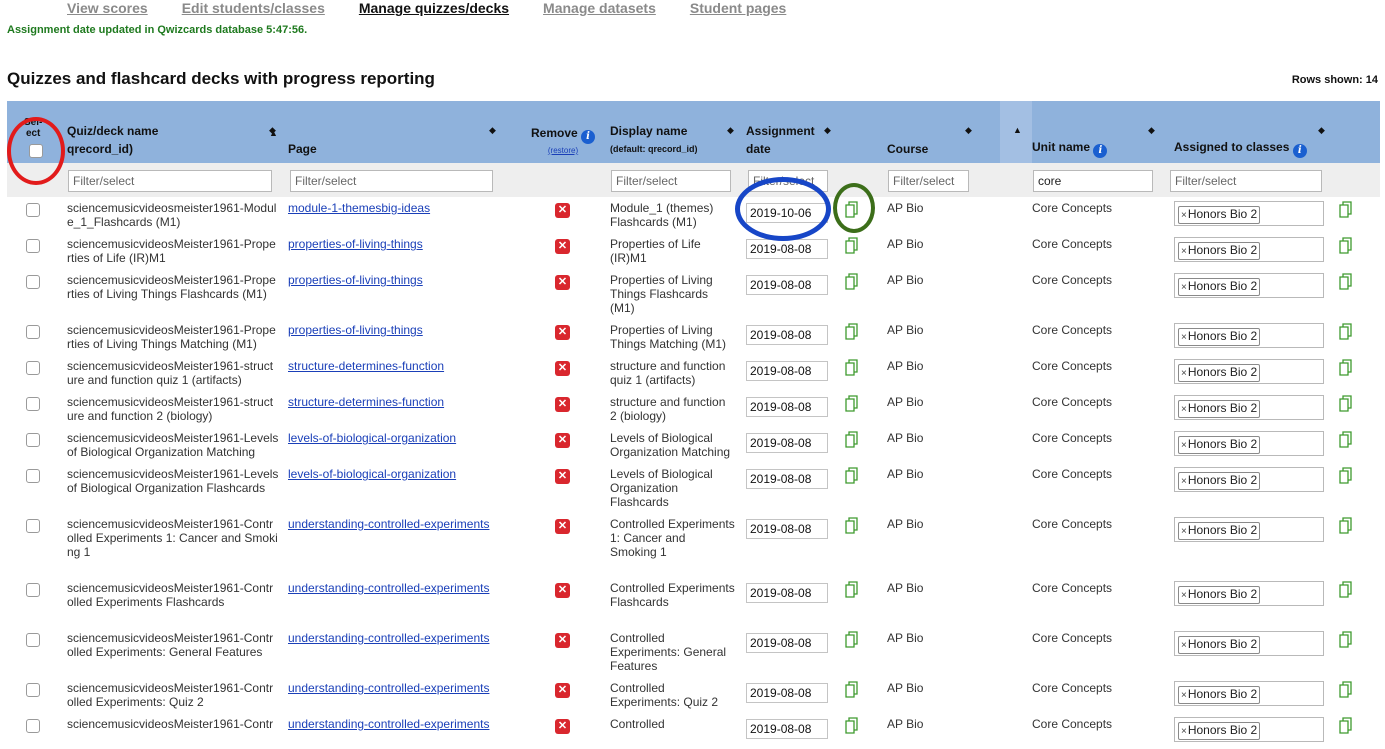 The height and width of the screenshot is (749, 1385). What do you see at coordinates (563, 150) in the screenshot?
I see `restore-link: (restore)` at bounding box center [563, 150].